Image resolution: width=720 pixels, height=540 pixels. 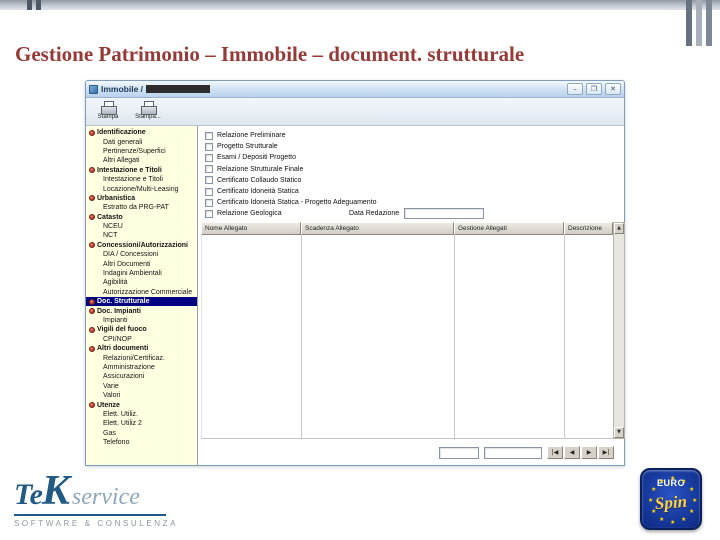 What do you see at coordinates (589, 336) in the screenshot?
I see `table-column-descrizione` at bounding box center [589, 336].